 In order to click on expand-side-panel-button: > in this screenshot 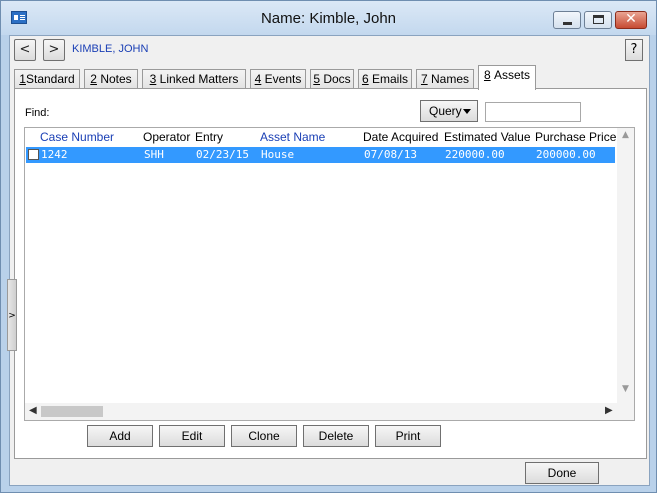, I will do `click(12, 315)`.